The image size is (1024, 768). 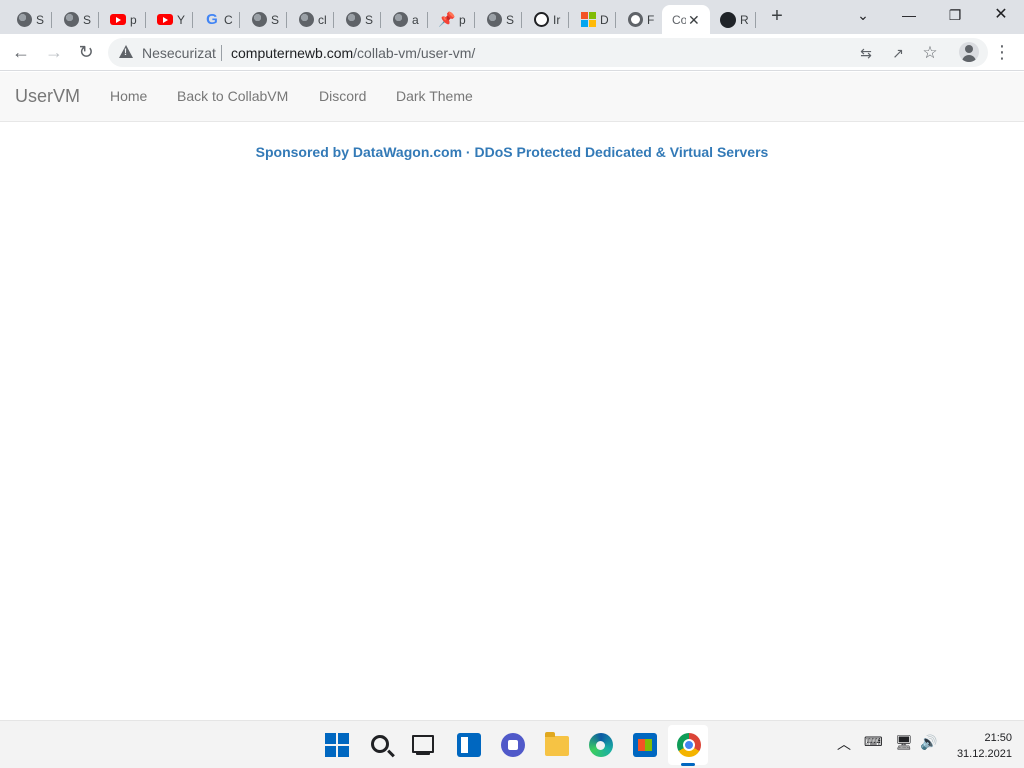 I want to click on bookmark-star-icon: ☆, so click(x=930, y=53).